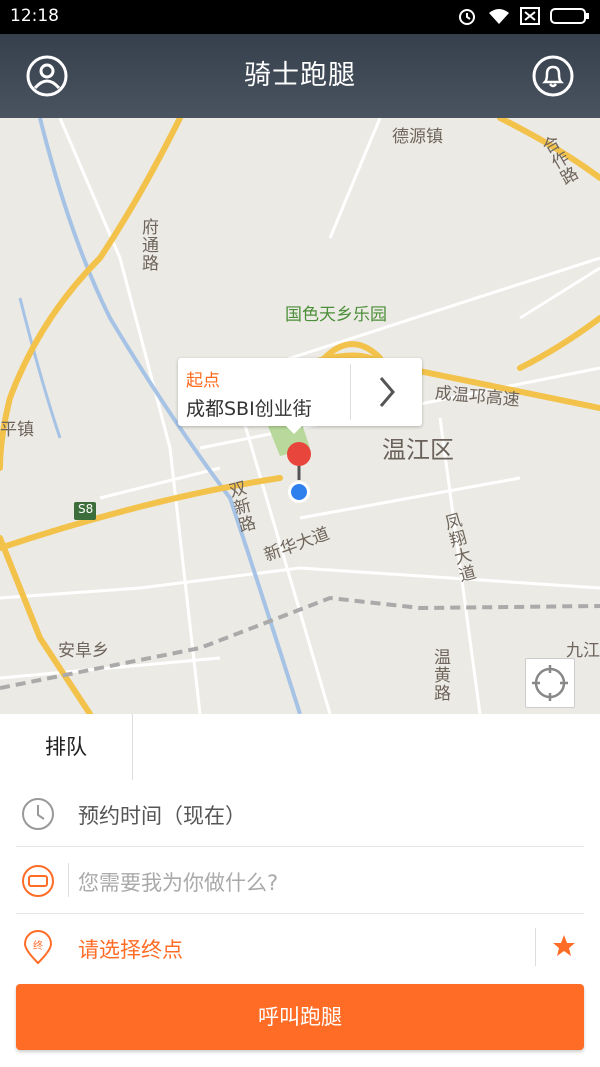  I want to click on crosshair-icon, so click(550, 683).